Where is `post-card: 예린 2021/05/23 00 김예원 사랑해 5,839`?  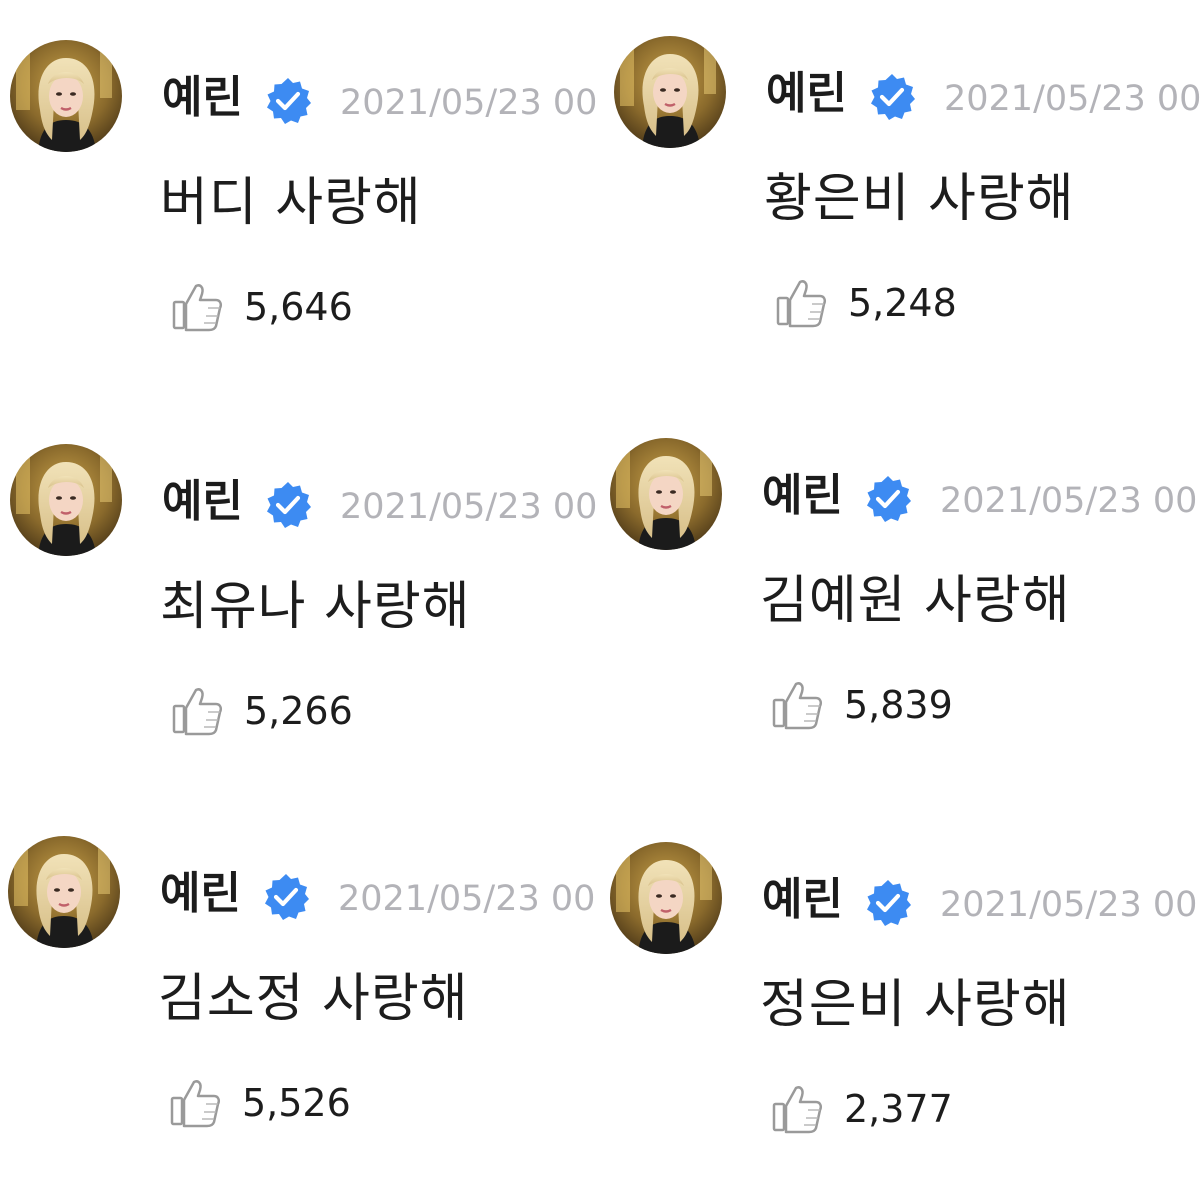 post-card: 예린 2021/05/23 00 김예원 사랑해 5,839 is located at coordinates (905, 603).